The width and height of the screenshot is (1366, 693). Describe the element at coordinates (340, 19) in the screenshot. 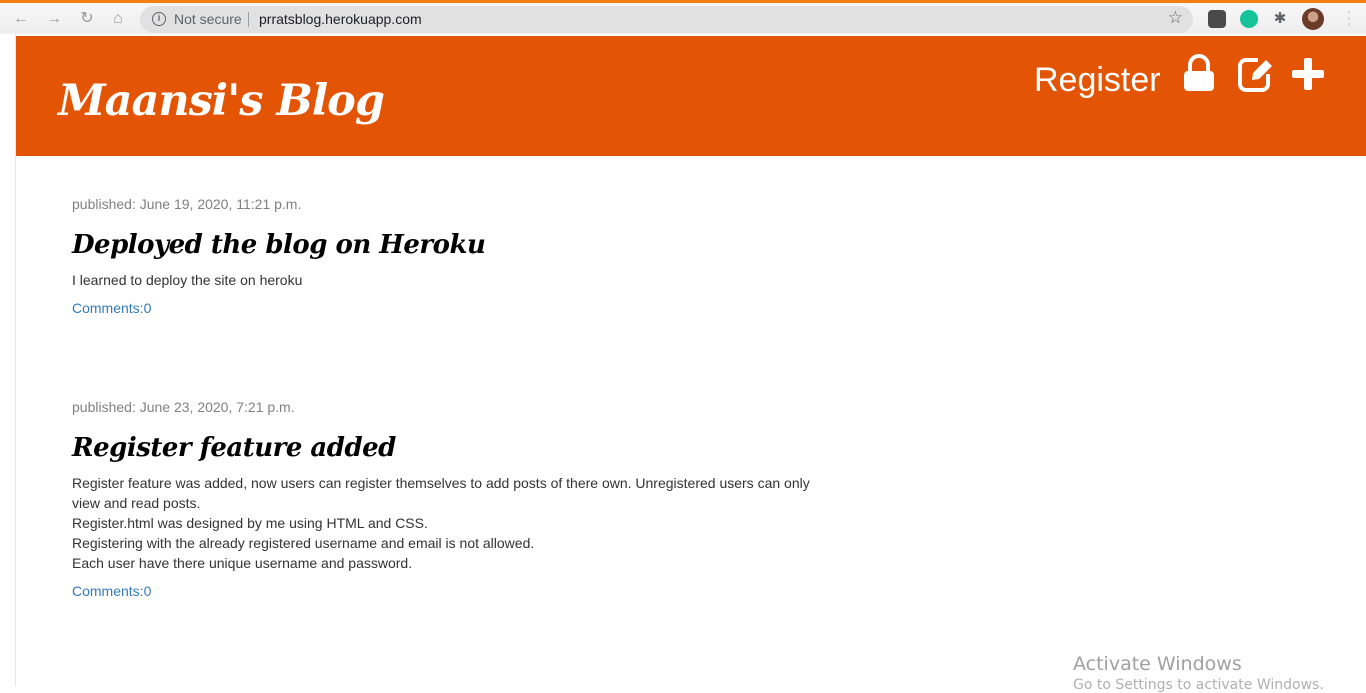

I see `url-text: prratsblog.herokuapp.com` at that location.